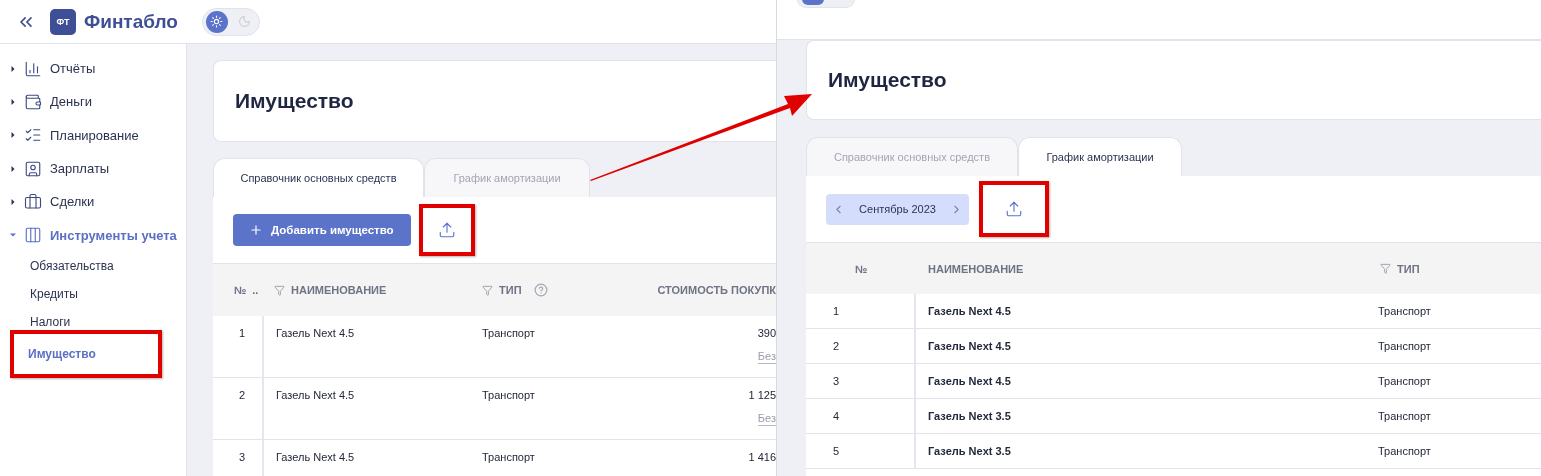 The width and height of the screenshot is (1541, 476). I want to click on chart-icon, so click(33, 68).